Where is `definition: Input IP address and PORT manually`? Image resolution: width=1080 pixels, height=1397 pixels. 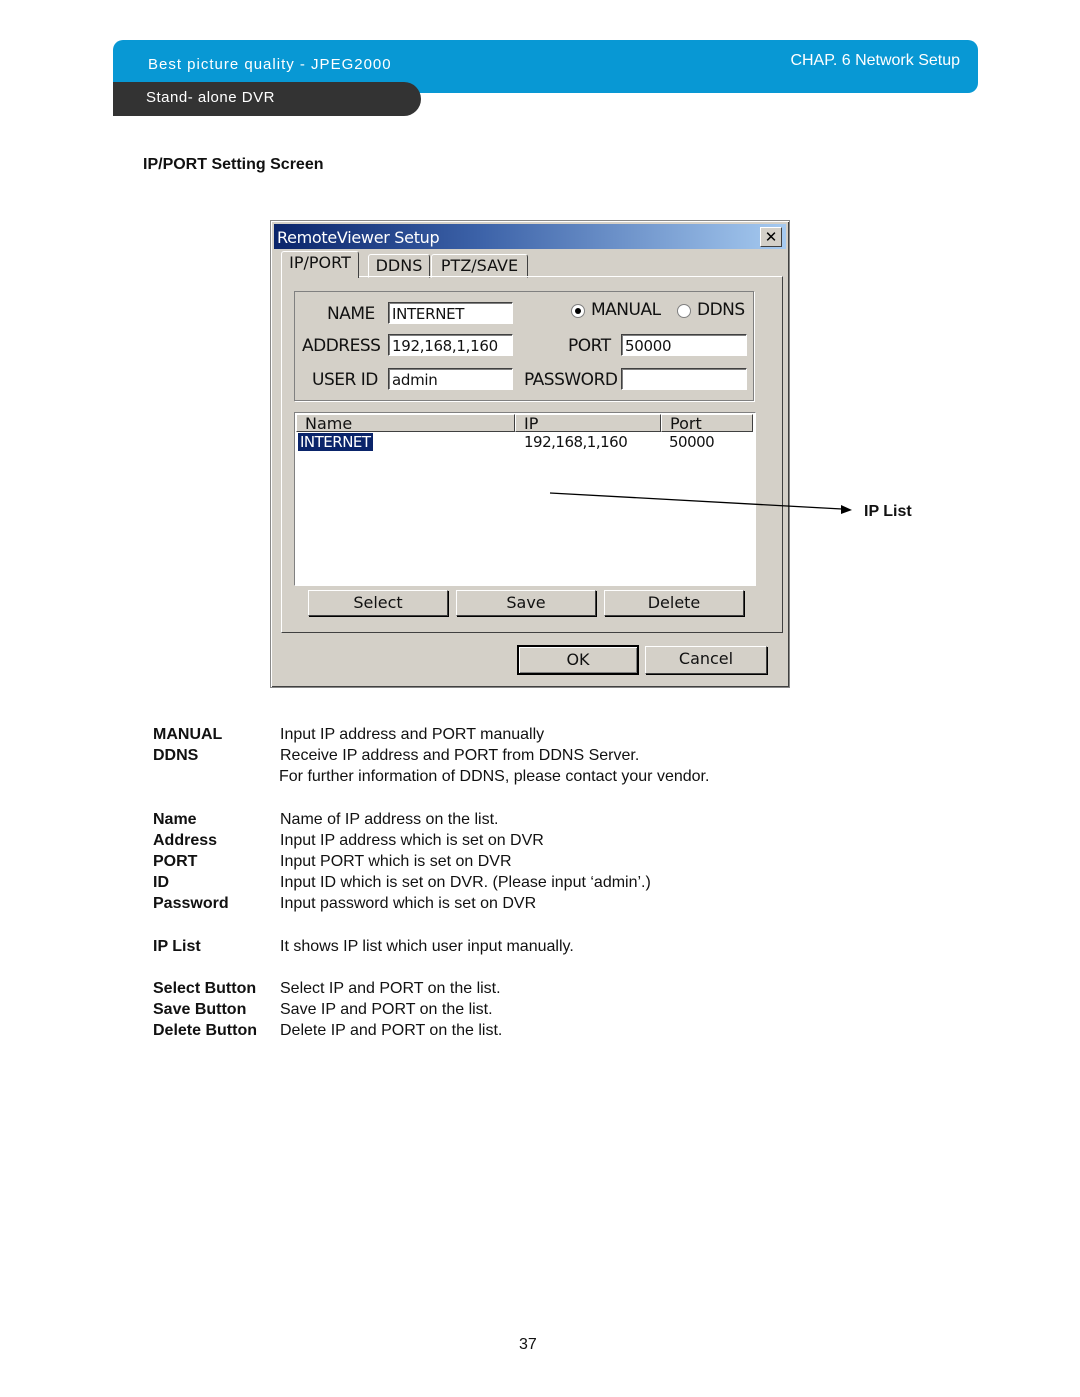
definition: Input IP address and PORT manually is located at coordinates (412, 734).